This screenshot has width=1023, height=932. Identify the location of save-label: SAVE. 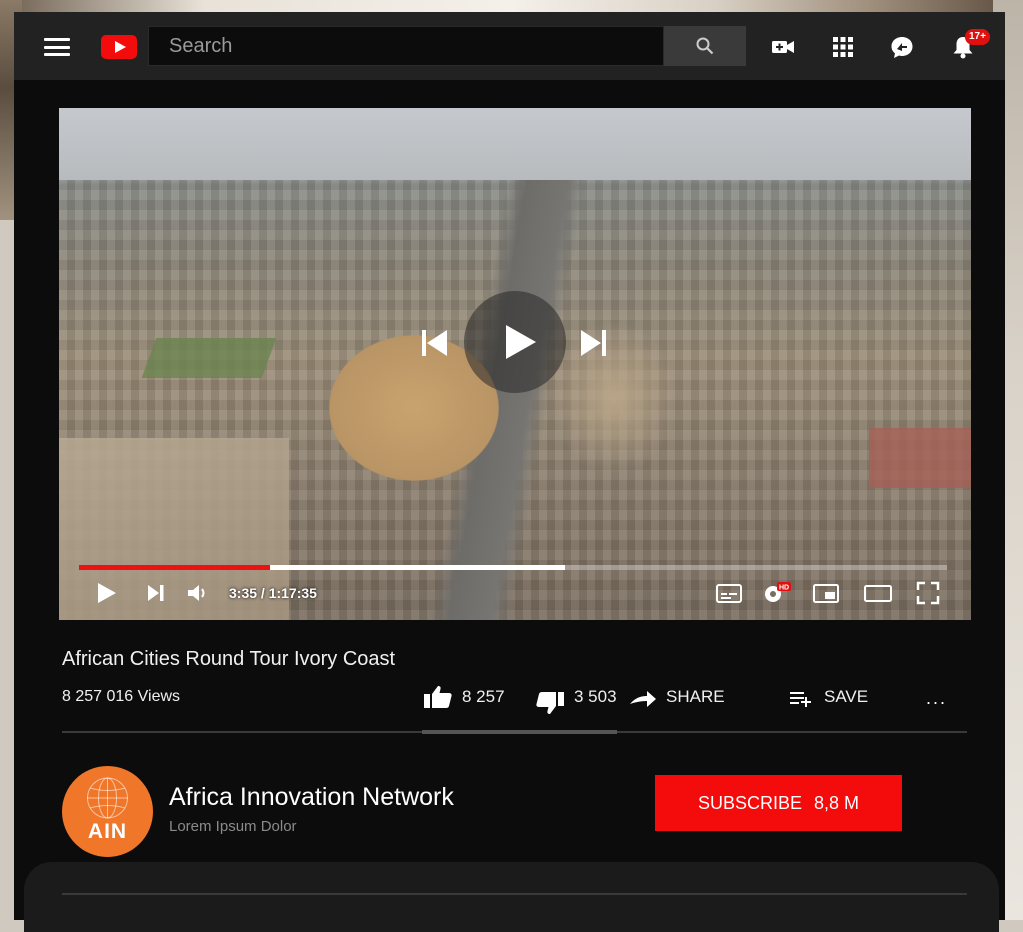
(846, 696).